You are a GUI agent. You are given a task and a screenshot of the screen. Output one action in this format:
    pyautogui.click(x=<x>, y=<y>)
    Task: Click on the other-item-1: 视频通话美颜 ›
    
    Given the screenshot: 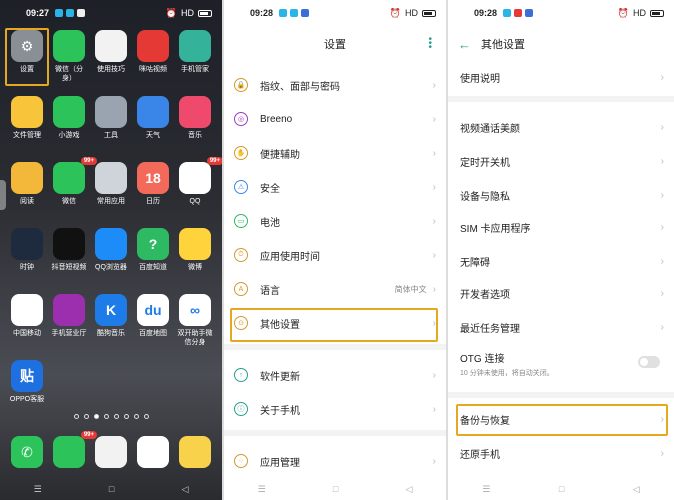 What is the action you would take?
    pyautogui.click(x=561, y=127)
    